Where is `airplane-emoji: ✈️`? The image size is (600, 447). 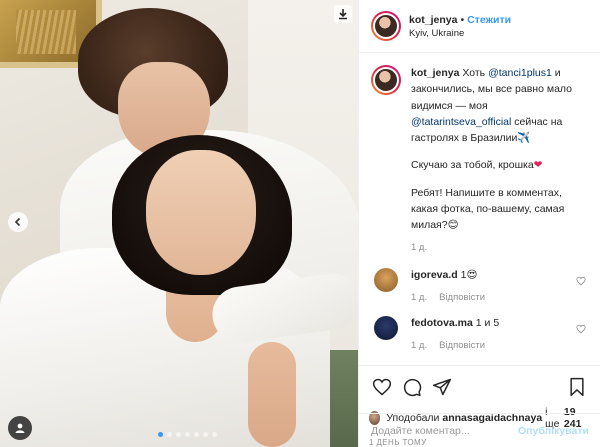 airplane-emoji: ✈️ is located at coordinates (524, 138).